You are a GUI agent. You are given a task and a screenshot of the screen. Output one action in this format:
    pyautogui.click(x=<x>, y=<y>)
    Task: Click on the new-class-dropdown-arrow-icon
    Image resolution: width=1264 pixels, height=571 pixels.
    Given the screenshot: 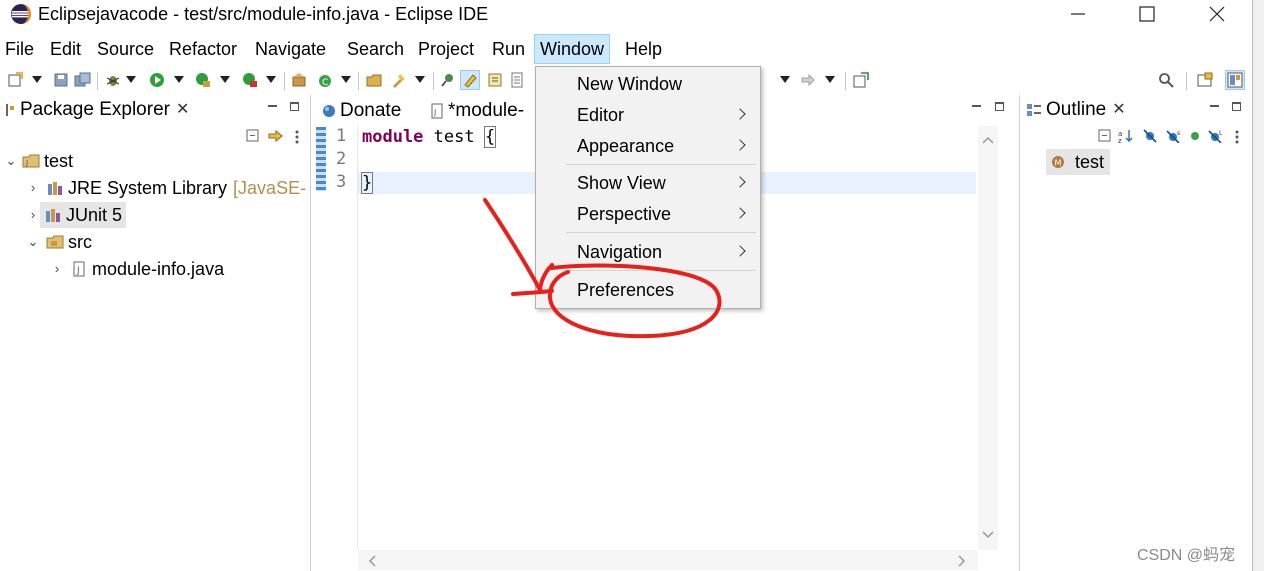 What is the action you would take?
    pyautogui.click(x=346, y=79)
    